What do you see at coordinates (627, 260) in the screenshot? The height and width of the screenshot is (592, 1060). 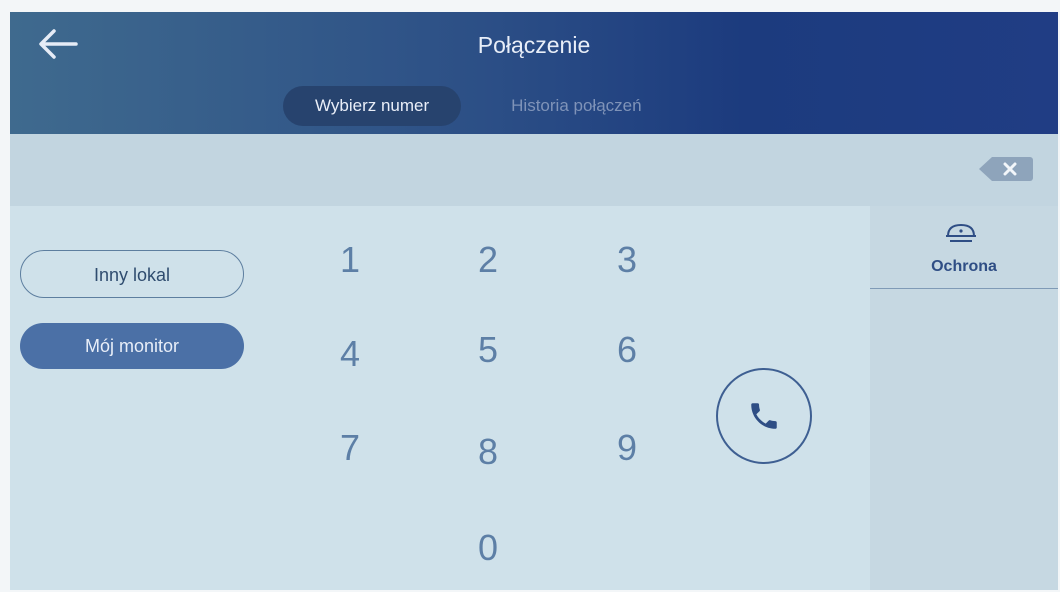 I see `key-3: 3` at bounding box center [627, 260].